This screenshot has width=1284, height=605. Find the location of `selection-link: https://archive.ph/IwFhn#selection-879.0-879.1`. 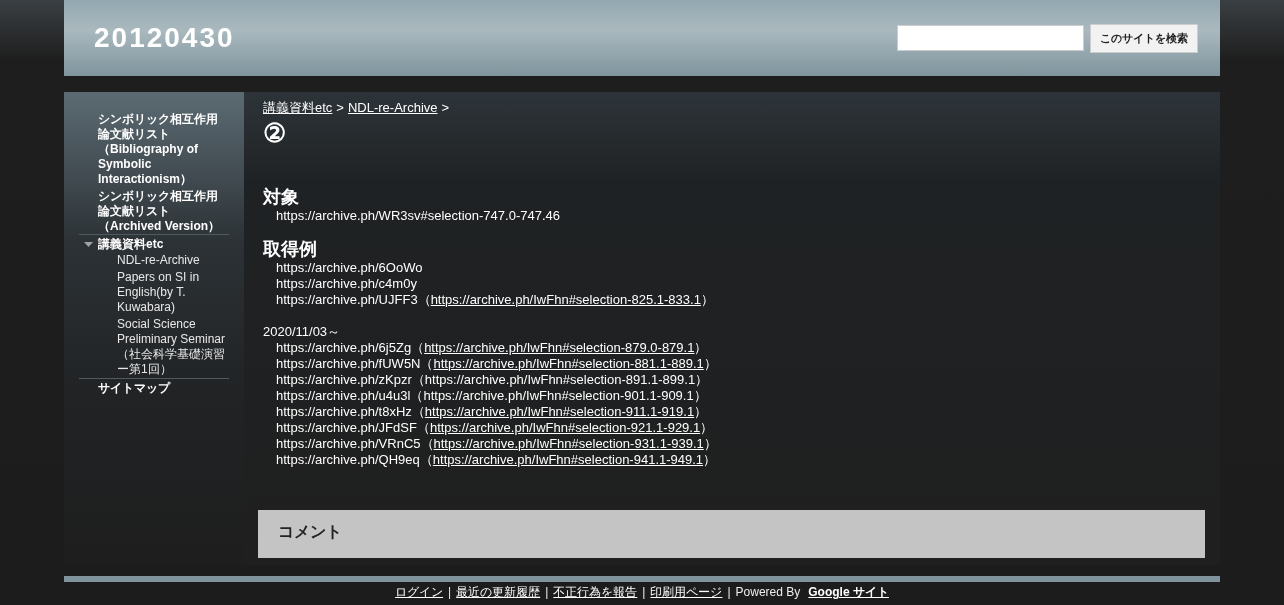

selection-link: https://archive.ph/IwFhn#selection-879.0-879.1 is located at coordinates (559, 347).